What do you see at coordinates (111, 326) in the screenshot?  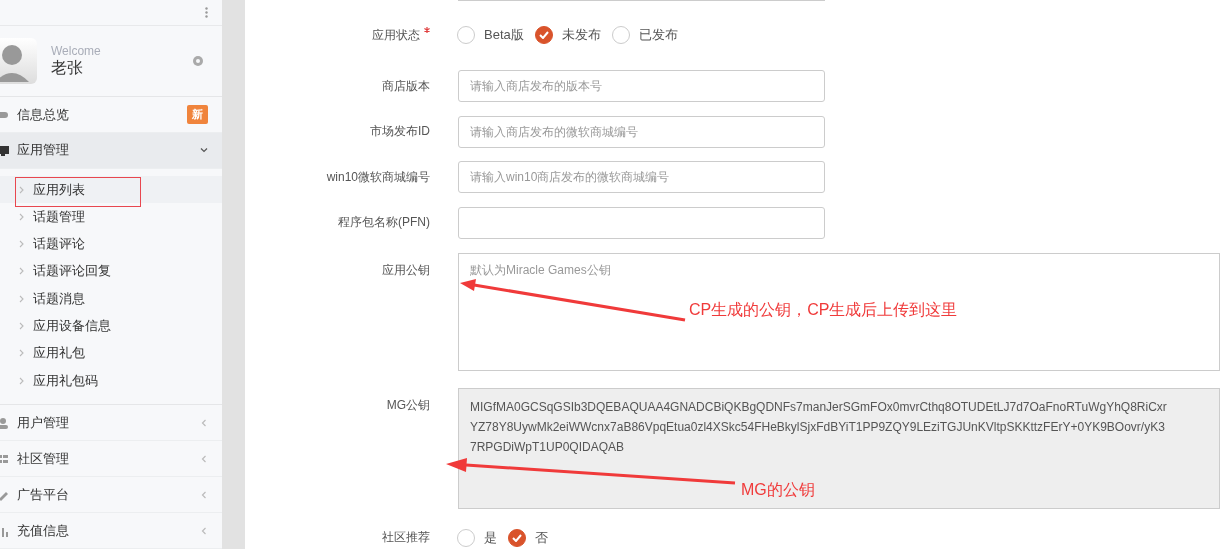 I see `submenu-item: 应用设备信息` at bounding box center [111, 326].